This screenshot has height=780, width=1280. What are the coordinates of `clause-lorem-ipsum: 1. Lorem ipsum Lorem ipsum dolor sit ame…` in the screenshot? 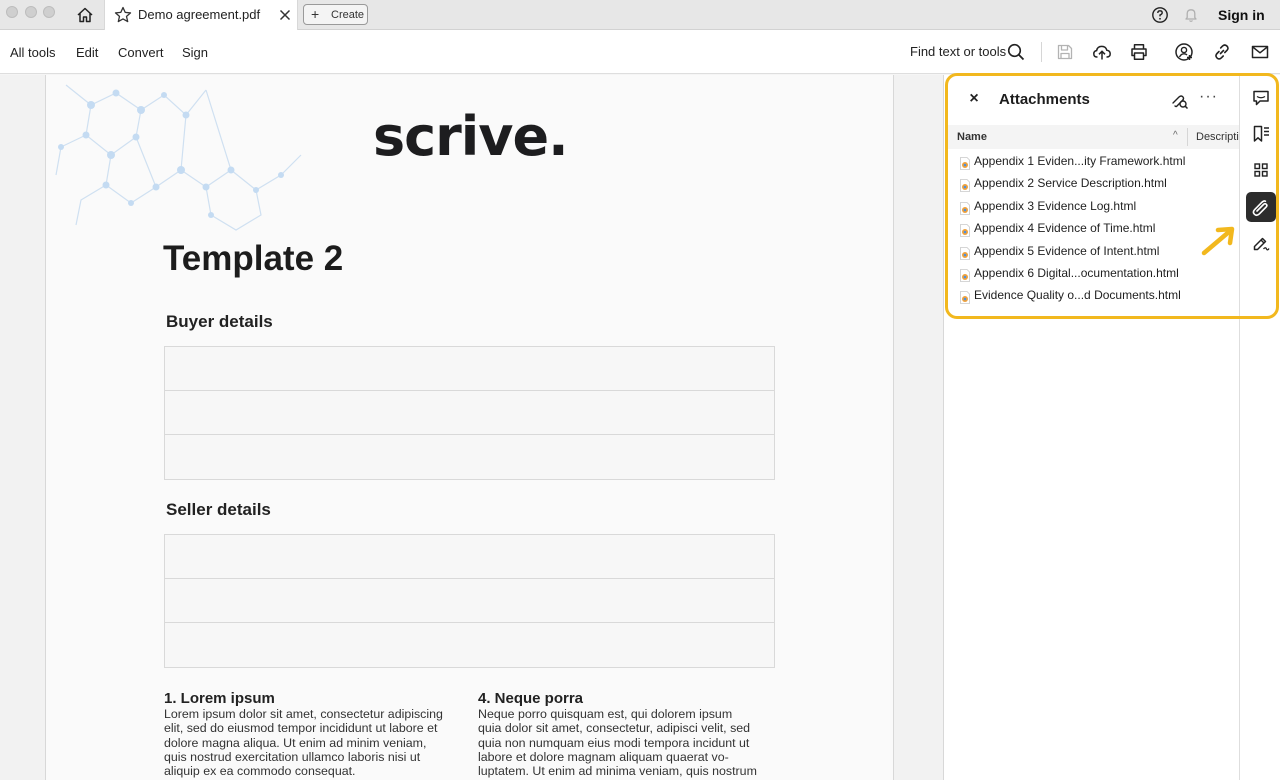 It's located at (314, 734).